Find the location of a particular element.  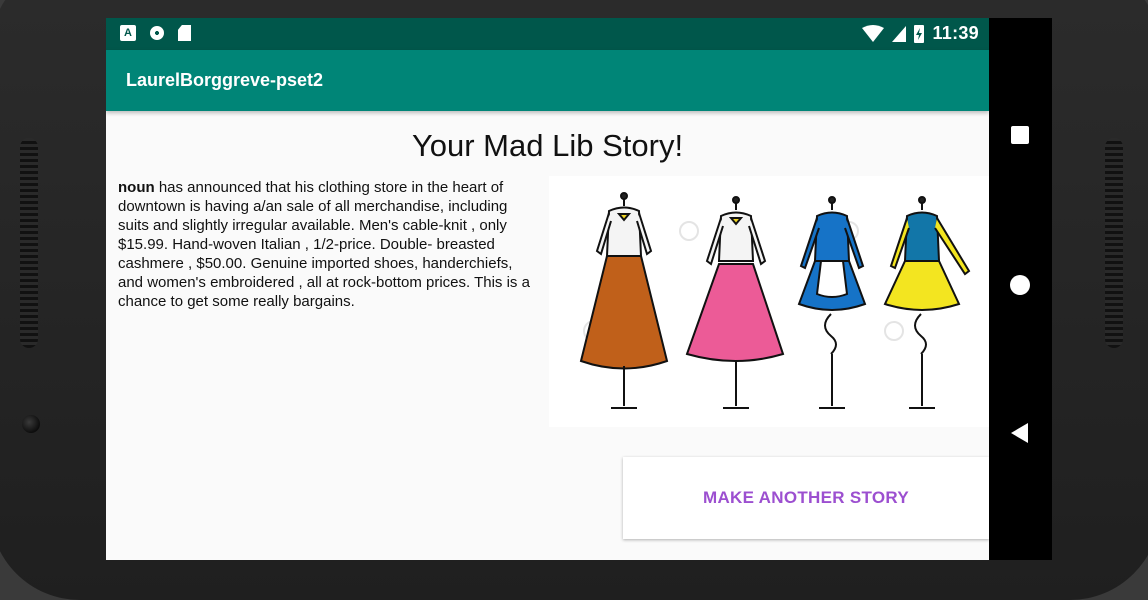

wifi-icon is located at coordinates (873, 33).